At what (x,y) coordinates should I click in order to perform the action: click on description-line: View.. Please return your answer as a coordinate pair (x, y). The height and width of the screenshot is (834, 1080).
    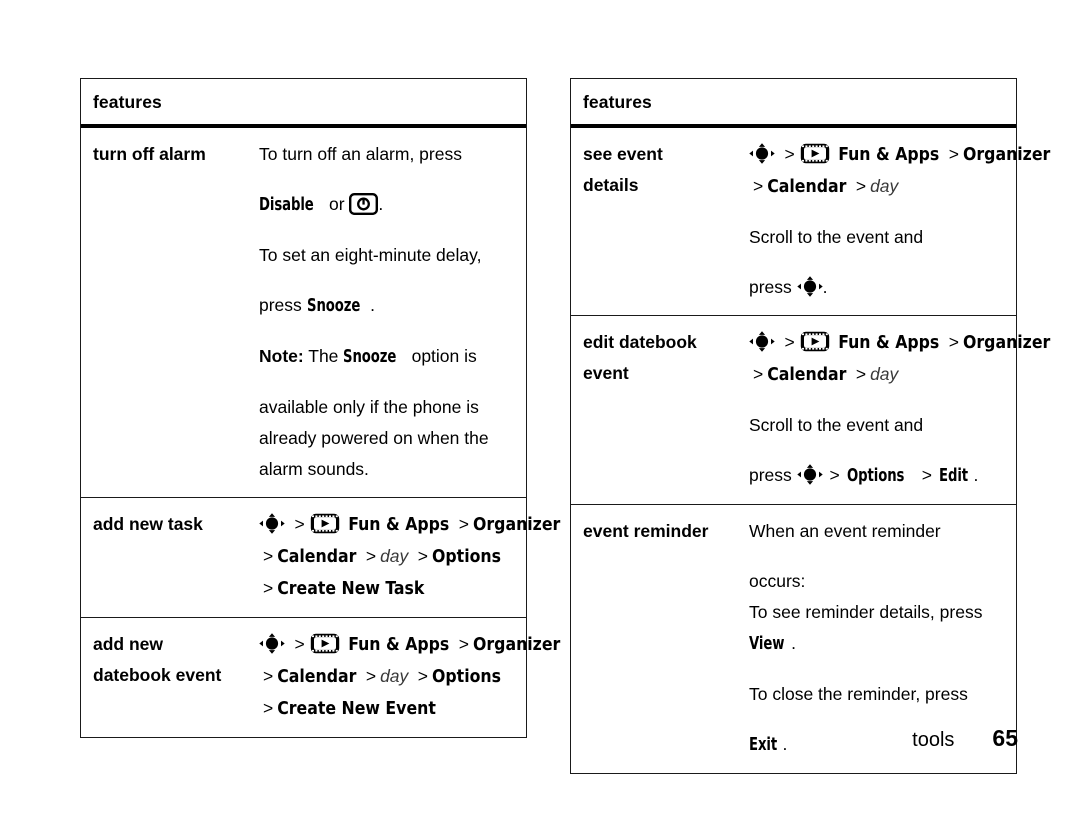
    Looking at the image, I should click on (877, 644).